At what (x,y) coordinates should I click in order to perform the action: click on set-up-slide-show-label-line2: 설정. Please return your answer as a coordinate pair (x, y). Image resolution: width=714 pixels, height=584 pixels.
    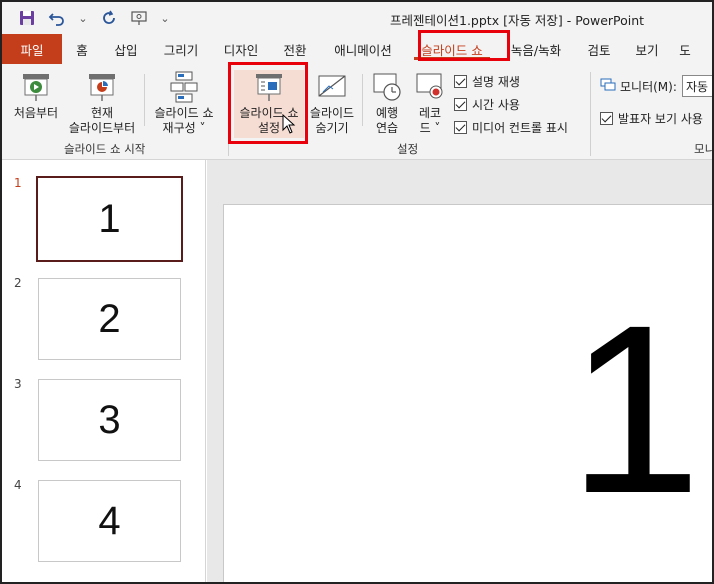
    Looking at the image, I should click on (269, 128).